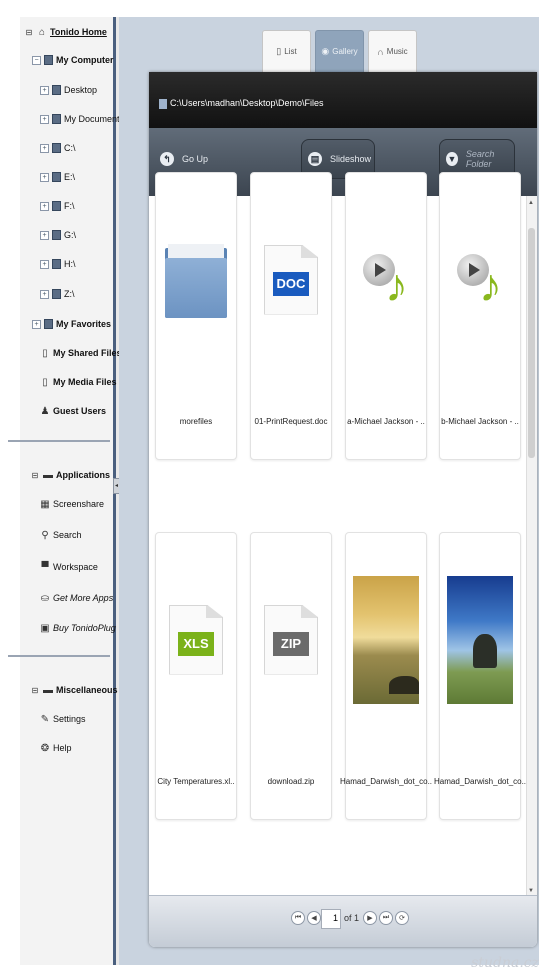 This screenshot has width=539, height=973. Describe the element at coordinates (402, 918) in the screenshot. I see `refresh-button: ⟳` at that location.